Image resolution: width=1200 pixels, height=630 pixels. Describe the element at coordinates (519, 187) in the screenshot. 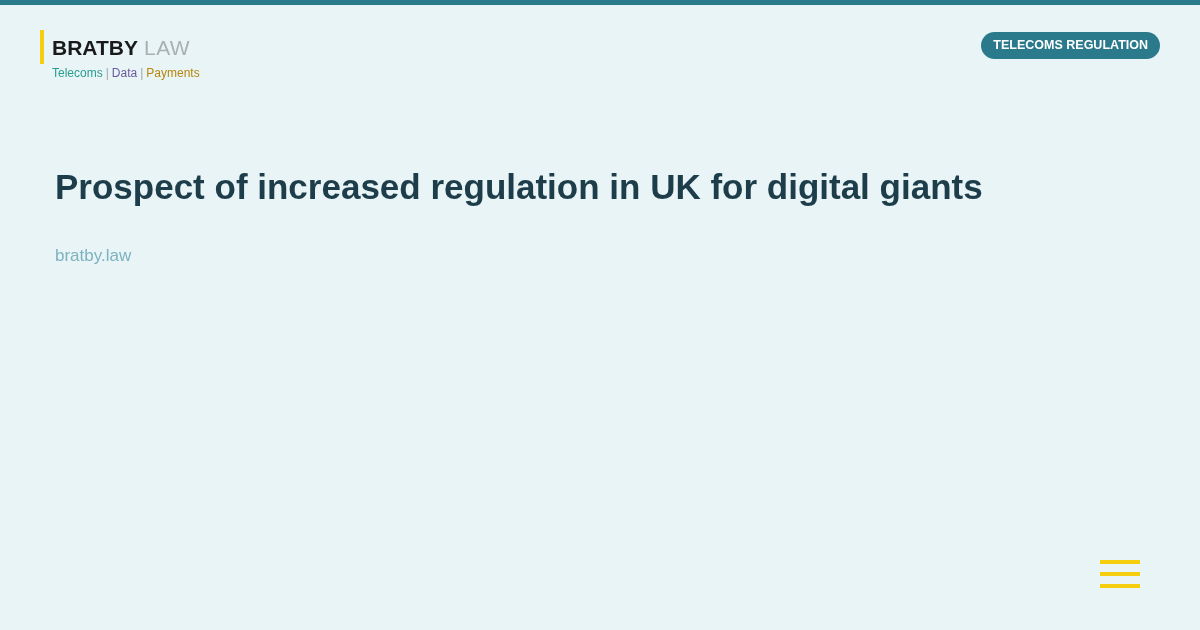

I see `article-title: Prospect of increased regulation in UK for digital giants` at that location.